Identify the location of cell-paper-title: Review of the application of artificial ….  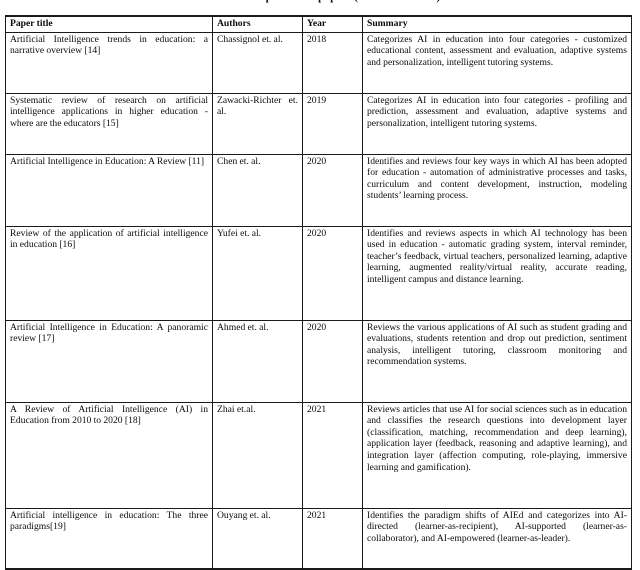
(109, 273).